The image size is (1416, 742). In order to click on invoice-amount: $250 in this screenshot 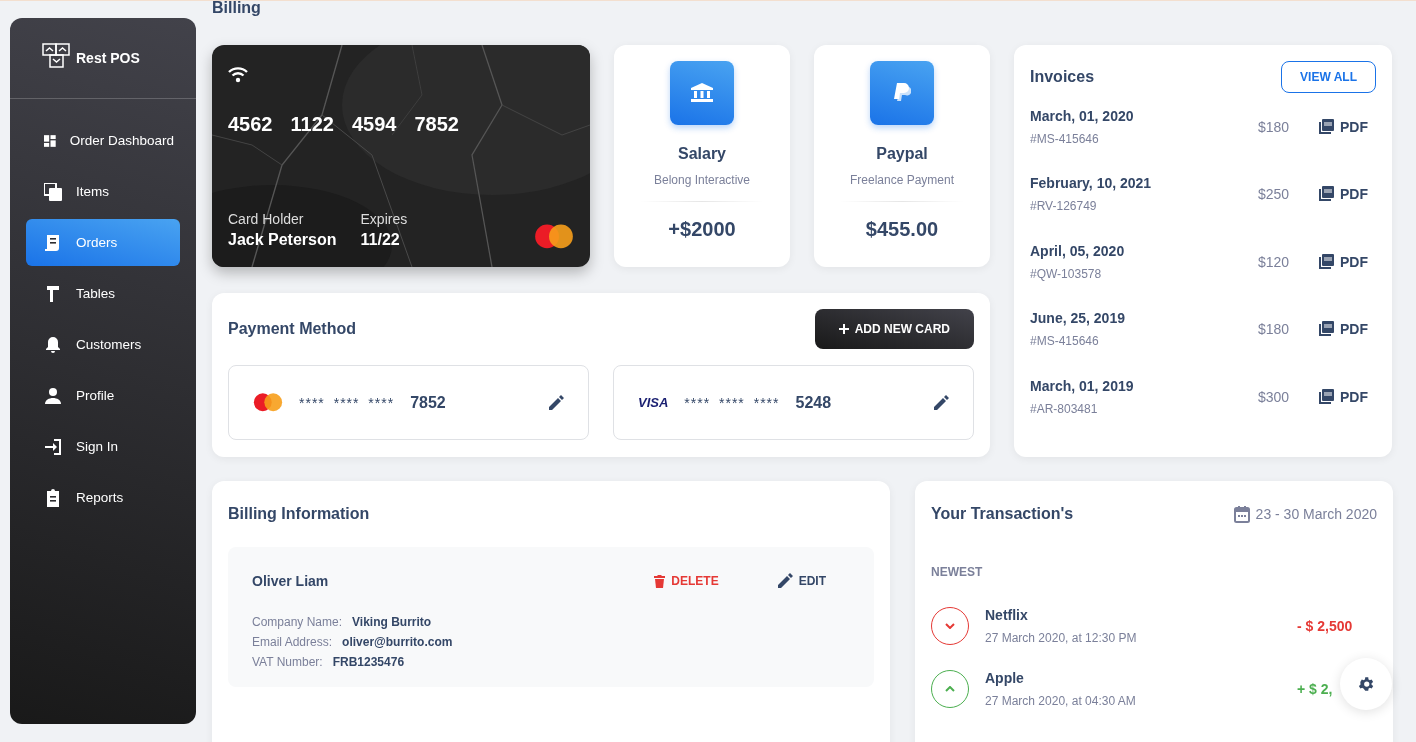, I will do `click(1274, 194)`.